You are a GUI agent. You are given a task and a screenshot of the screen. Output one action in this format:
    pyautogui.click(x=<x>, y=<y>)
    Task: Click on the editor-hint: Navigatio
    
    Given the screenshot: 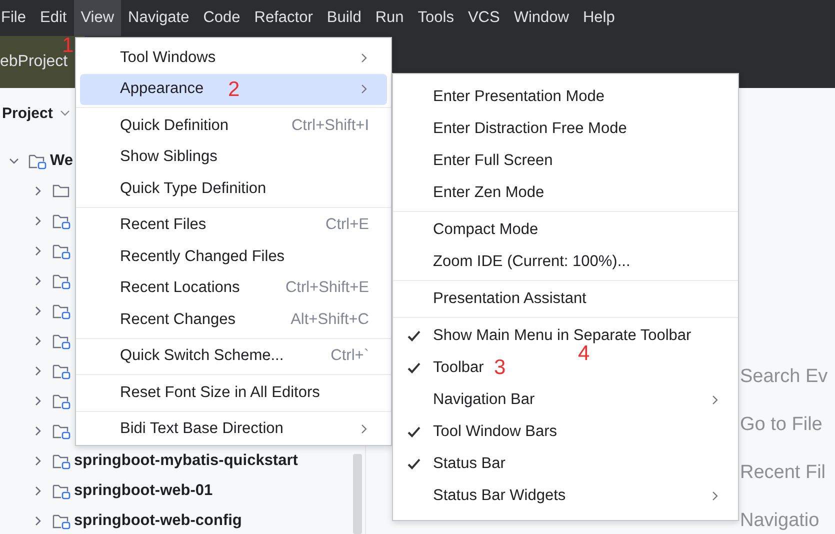 What is the action you would take?
    pyautogui.click(x=780, y=521)
    